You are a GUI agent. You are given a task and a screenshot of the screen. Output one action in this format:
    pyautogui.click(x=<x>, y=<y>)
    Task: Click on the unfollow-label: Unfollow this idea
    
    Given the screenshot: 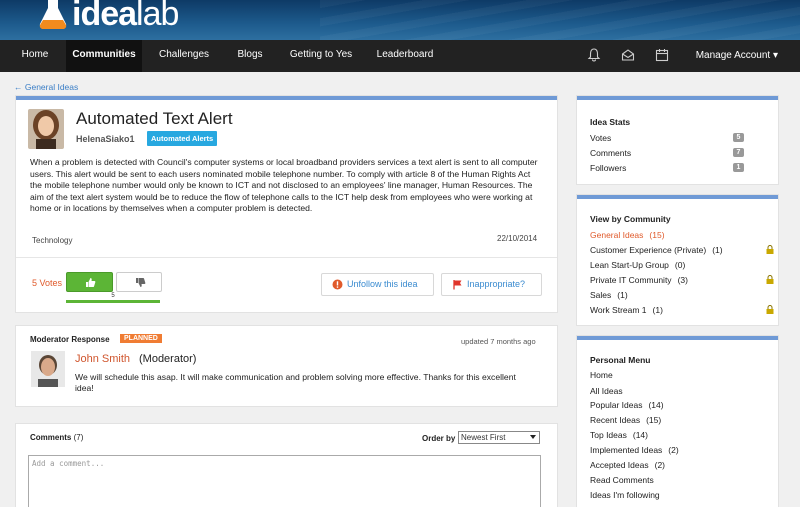 What is the action you would take?
    pyautogui.click(x=382, y=284)
    